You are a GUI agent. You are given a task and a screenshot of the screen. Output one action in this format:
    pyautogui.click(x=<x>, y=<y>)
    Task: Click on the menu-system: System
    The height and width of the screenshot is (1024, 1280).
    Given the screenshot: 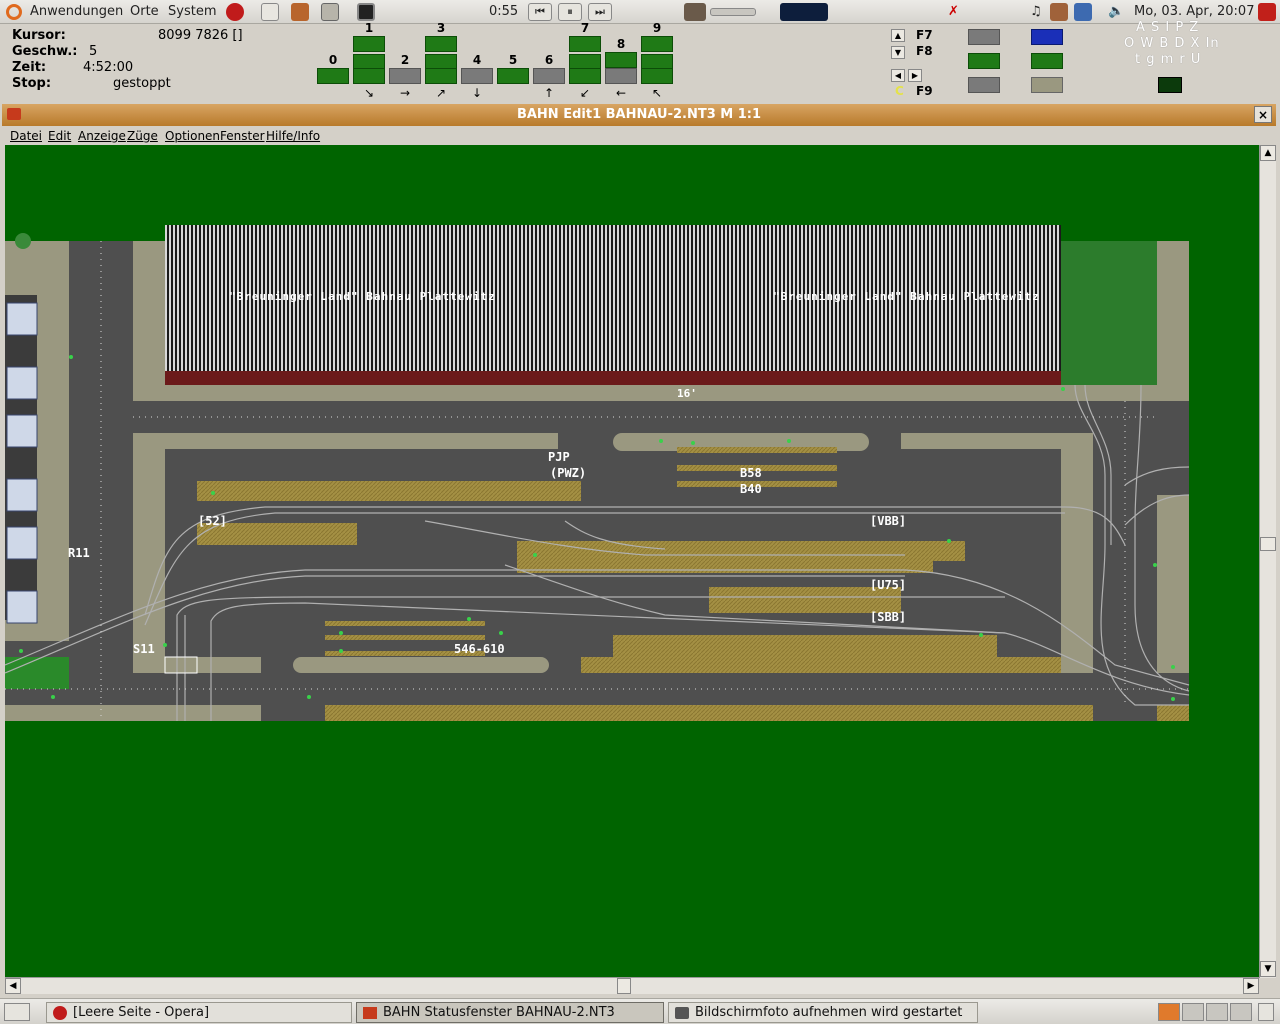 What is the action you would take?
    pyautogui.click(x=192, y=12)
    